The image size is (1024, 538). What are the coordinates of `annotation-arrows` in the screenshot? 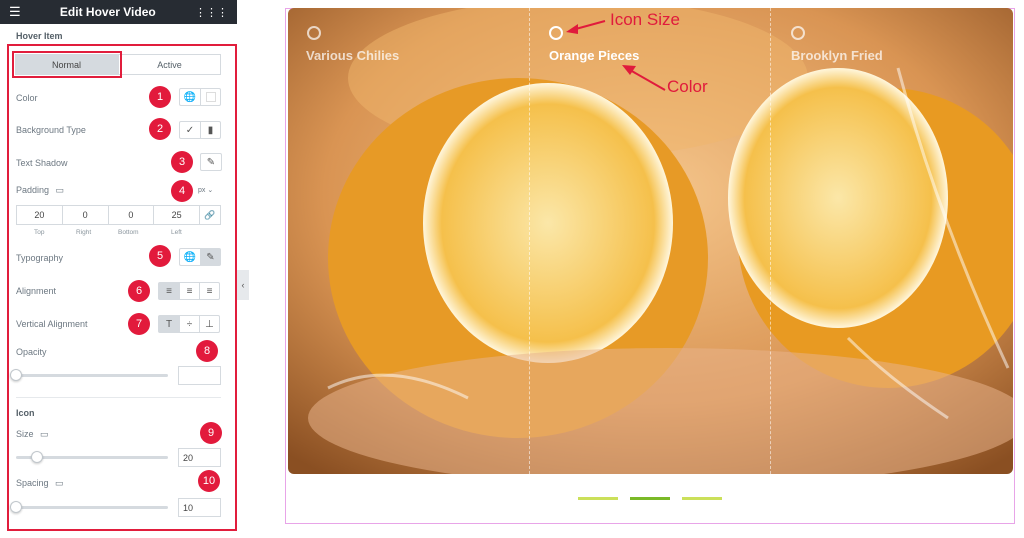 It's located at (616, 55).